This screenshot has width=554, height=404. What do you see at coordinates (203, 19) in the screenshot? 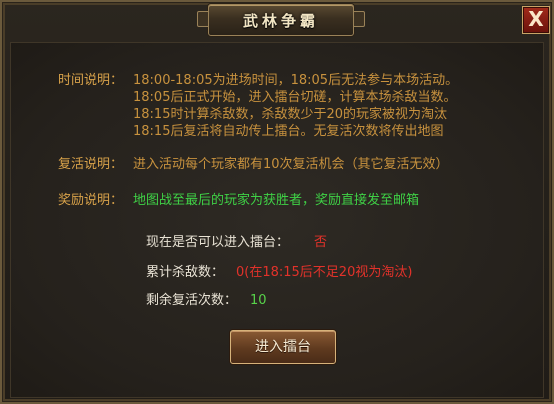
I see `title-ornament-left` at bounding box center [203, 19].